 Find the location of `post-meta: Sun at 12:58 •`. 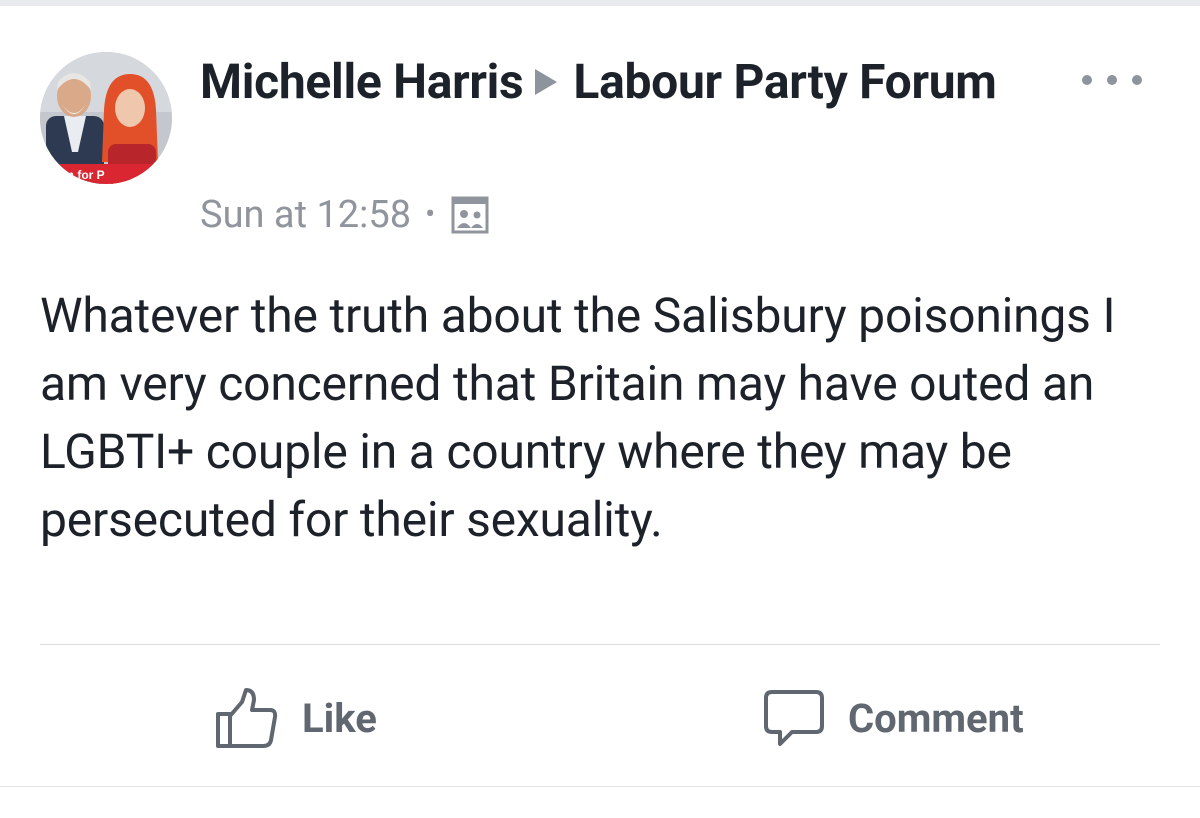

post-meta: Sun at 12:58 • is located at coordinates (344, 215).